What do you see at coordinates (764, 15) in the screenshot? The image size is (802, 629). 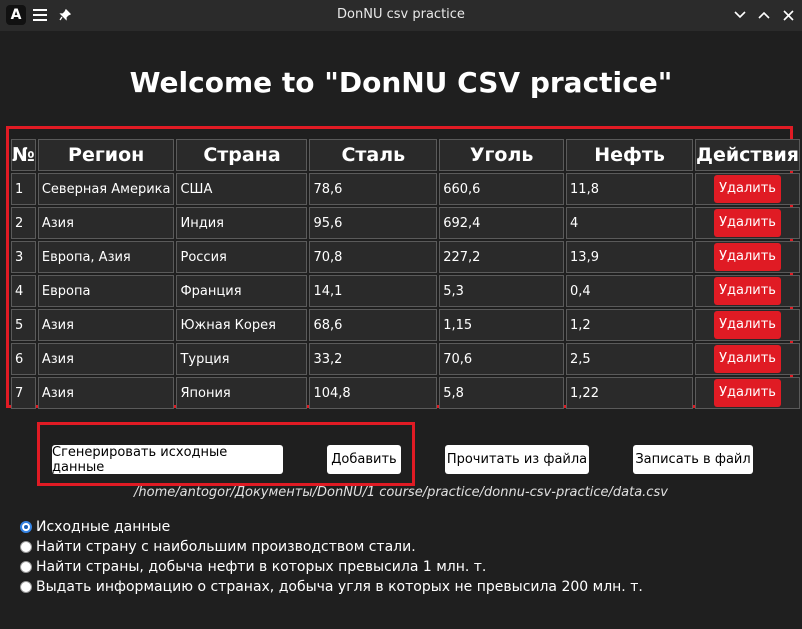 I see `maximize-icon` at bounding box center [764, 15].